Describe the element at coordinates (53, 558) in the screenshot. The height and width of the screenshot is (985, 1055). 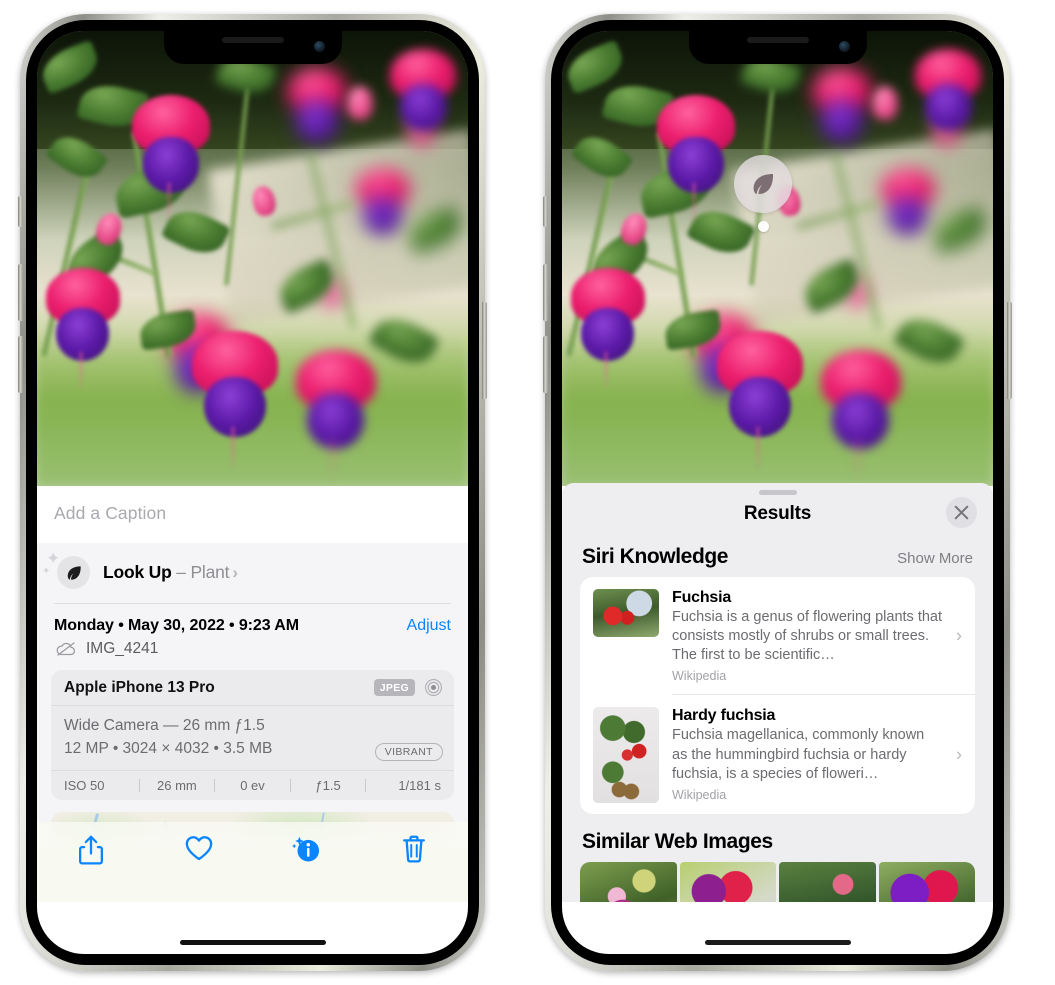
I see `sparkle-icon: ✦` at that location.